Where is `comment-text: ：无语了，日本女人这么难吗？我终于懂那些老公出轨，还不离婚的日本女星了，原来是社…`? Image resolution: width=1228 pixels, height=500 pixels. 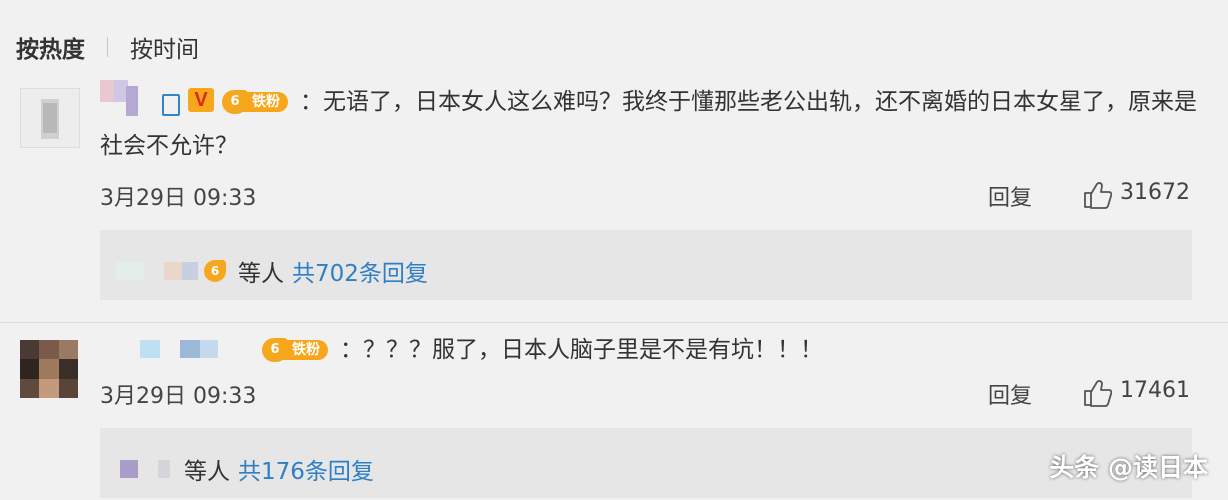
comment-text: ：无语了，日本女人这么难吗？我终于懂那些老公出轨，还不离婚的日本女星了，原来是社… is located at coordinates (648, 124).